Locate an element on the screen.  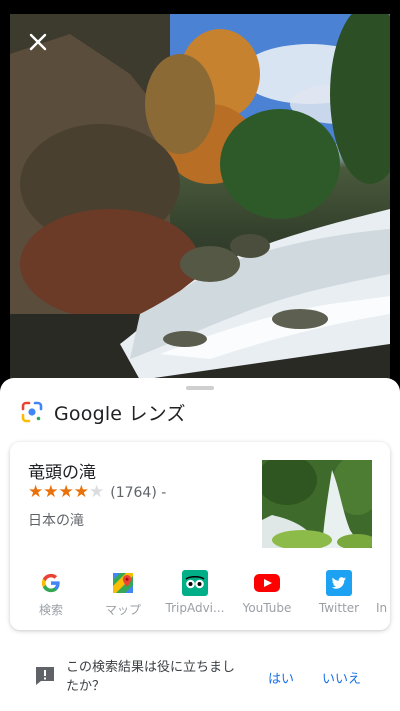
feedback-no-button: いいえ is located at coordinates (341, 677).